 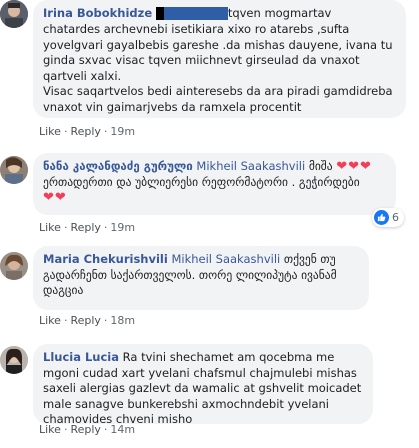 I want to click on reaction-badge: 6, so click(x=388, y=217).